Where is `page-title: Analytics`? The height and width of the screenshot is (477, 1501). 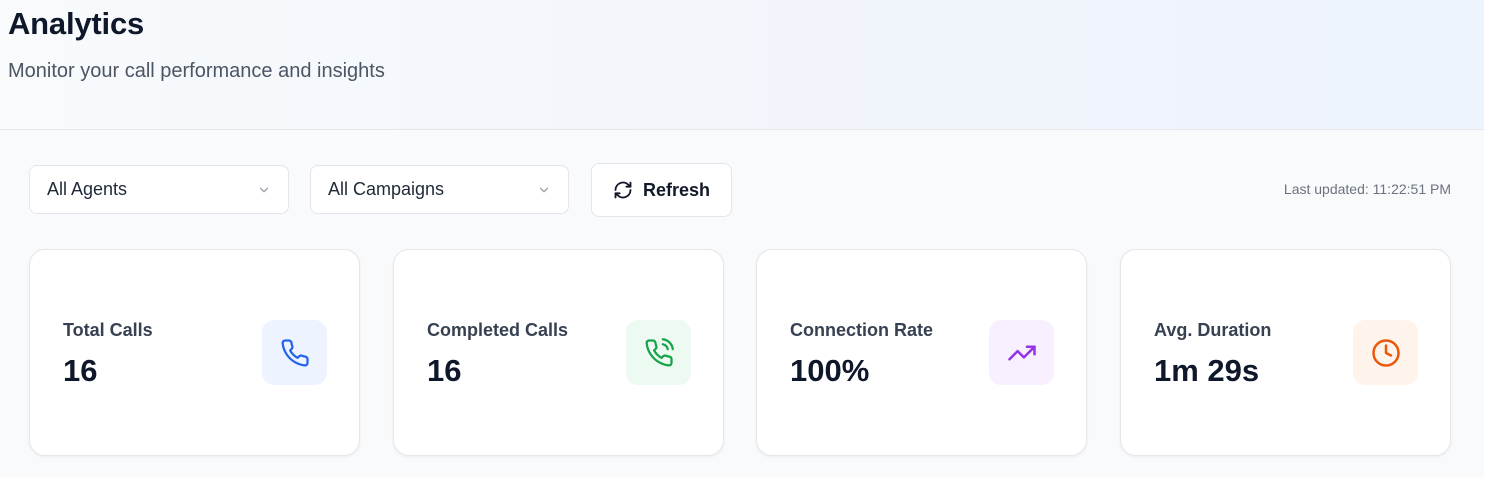
page-title: Analytics is located at coordinates (76, 23).